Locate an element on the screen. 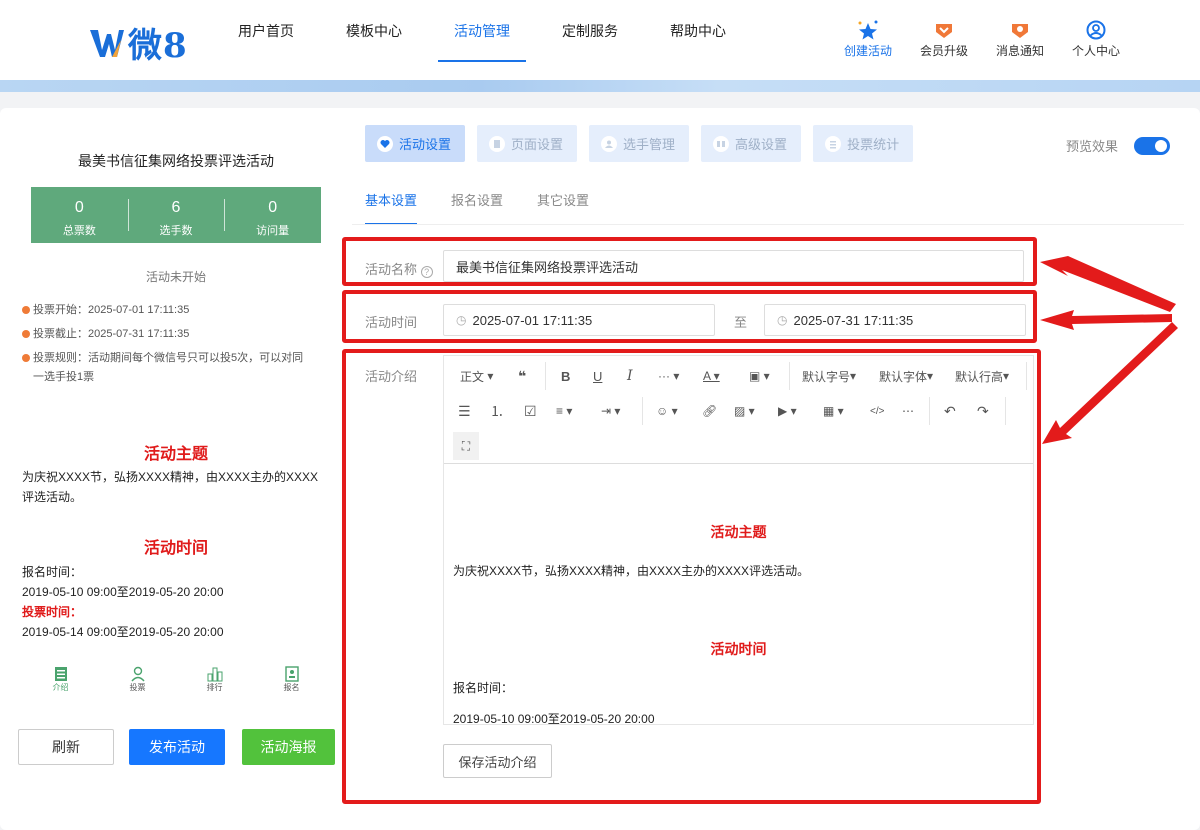 This screenshot has width=1200, height=830. arrow-to-time is located at coordinates (1106, 320).